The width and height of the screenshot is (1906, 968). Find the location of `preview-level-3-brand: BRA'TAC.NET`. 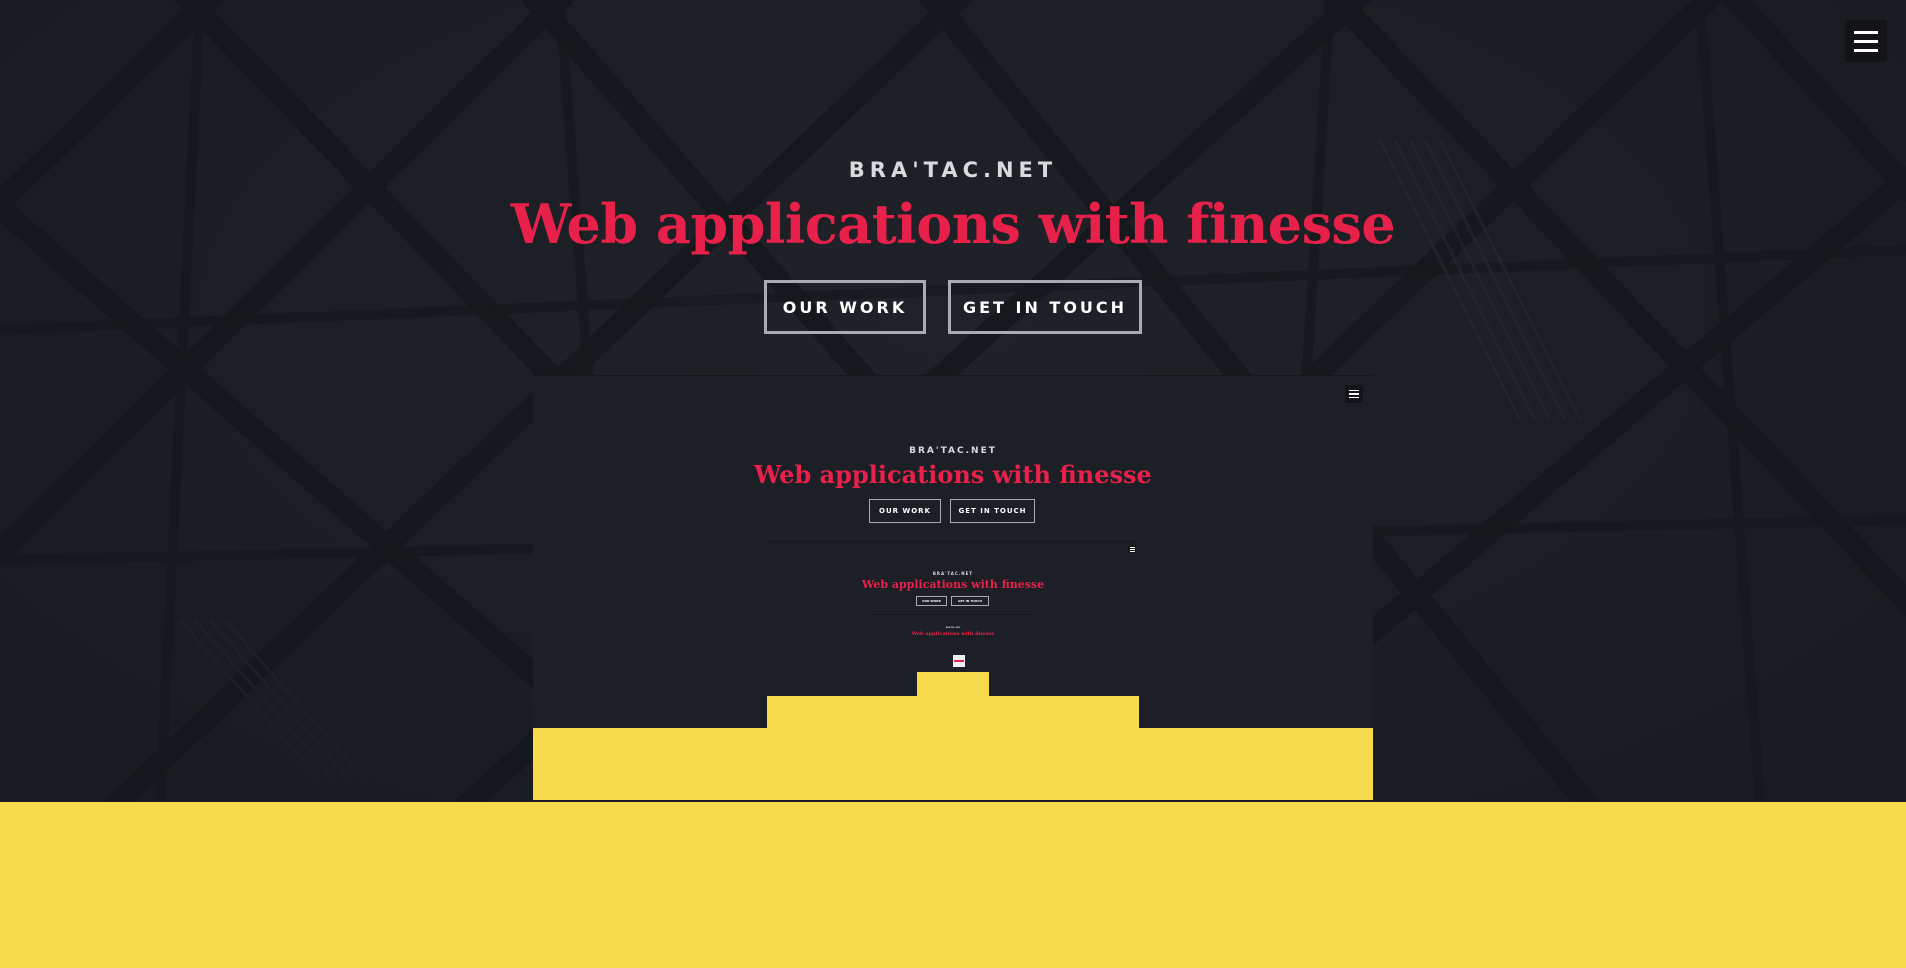

preview-level-3-brand: BRA'TAC.NET is located at coordinates (953, 628).